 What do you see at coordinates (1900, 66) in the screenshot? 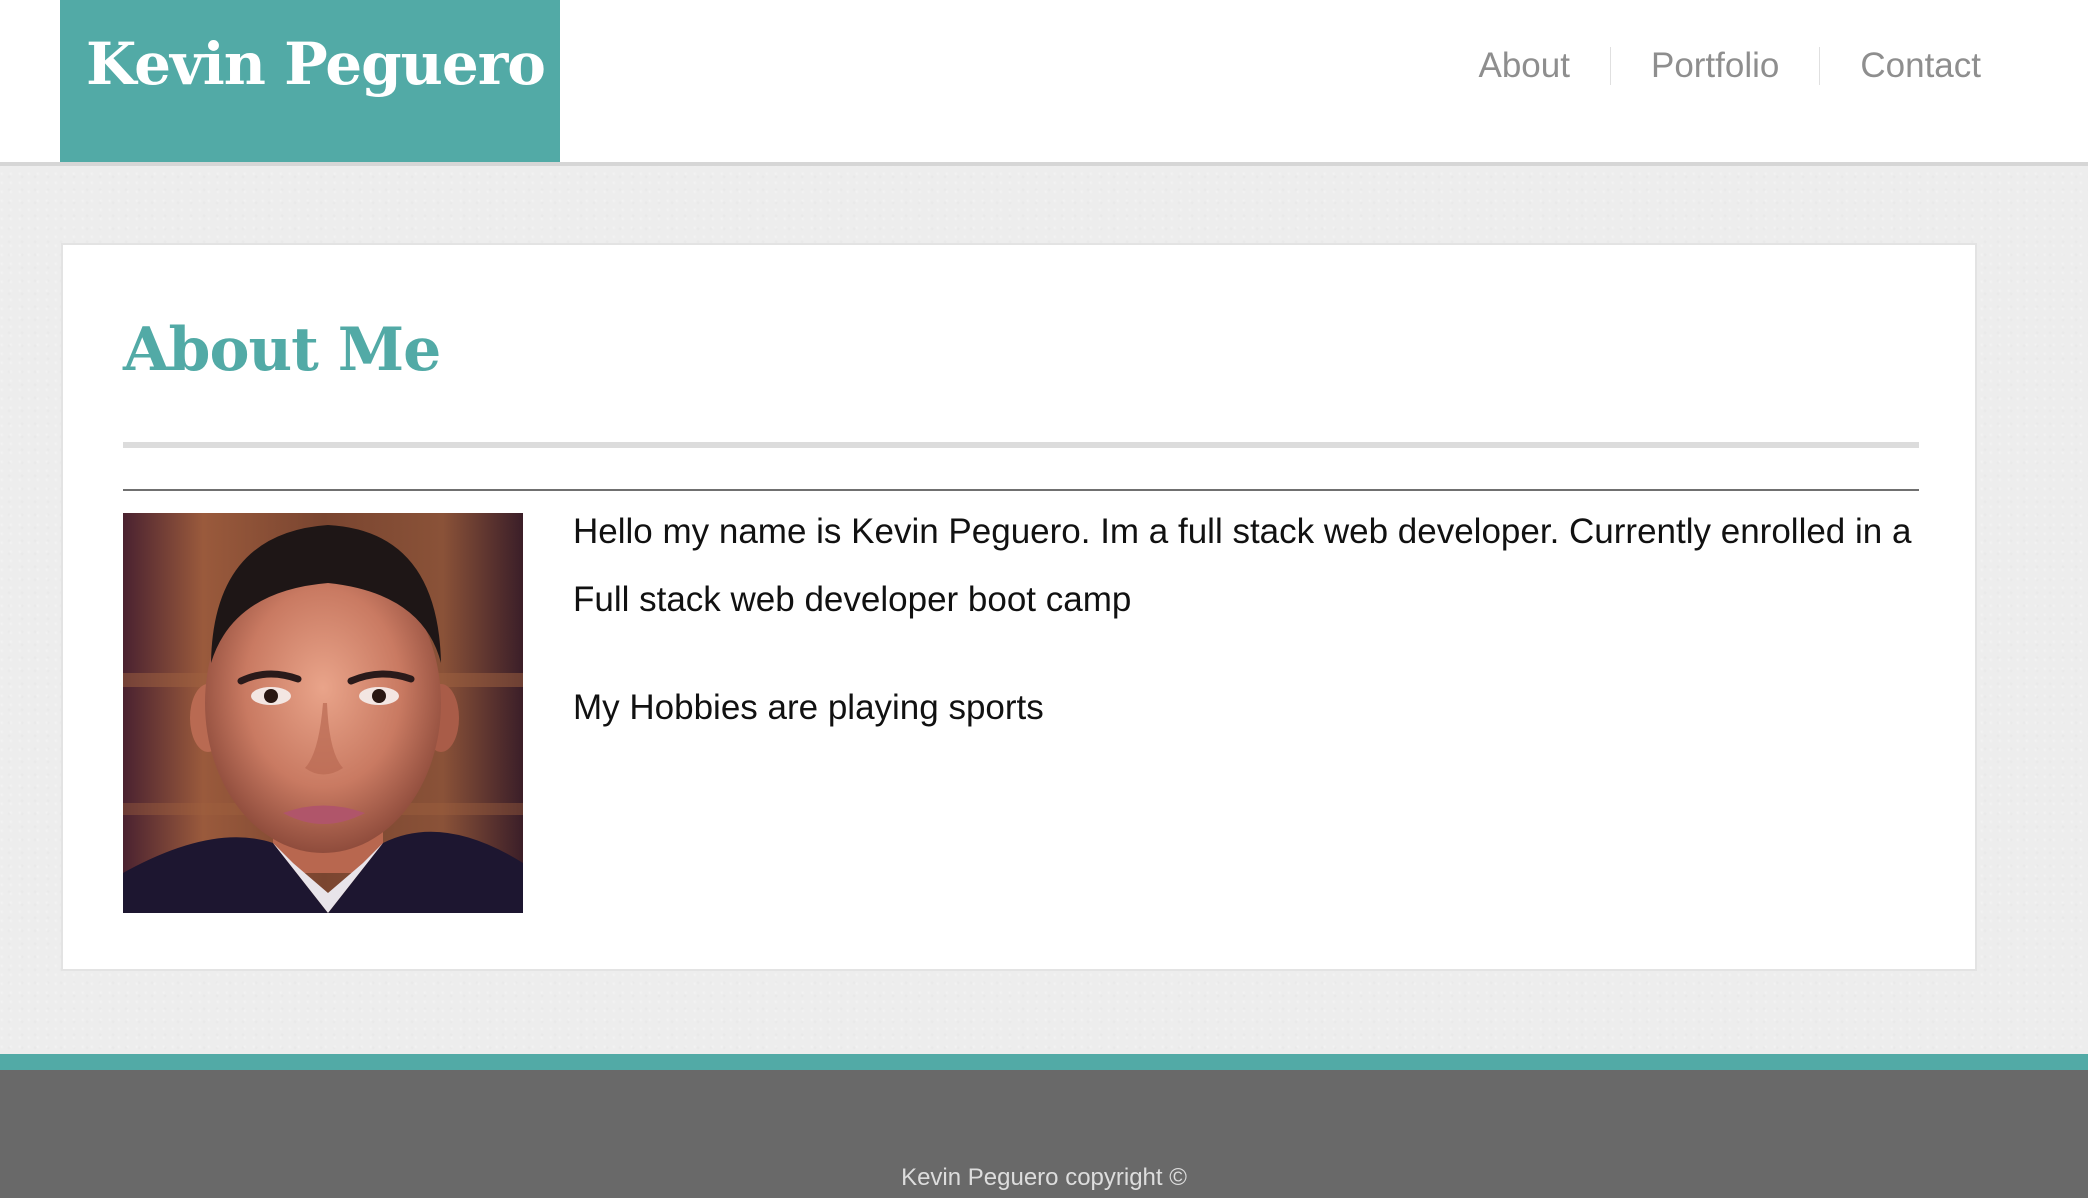
I see `nav-link-contact: Contact` at bounding box center [1900, 66].